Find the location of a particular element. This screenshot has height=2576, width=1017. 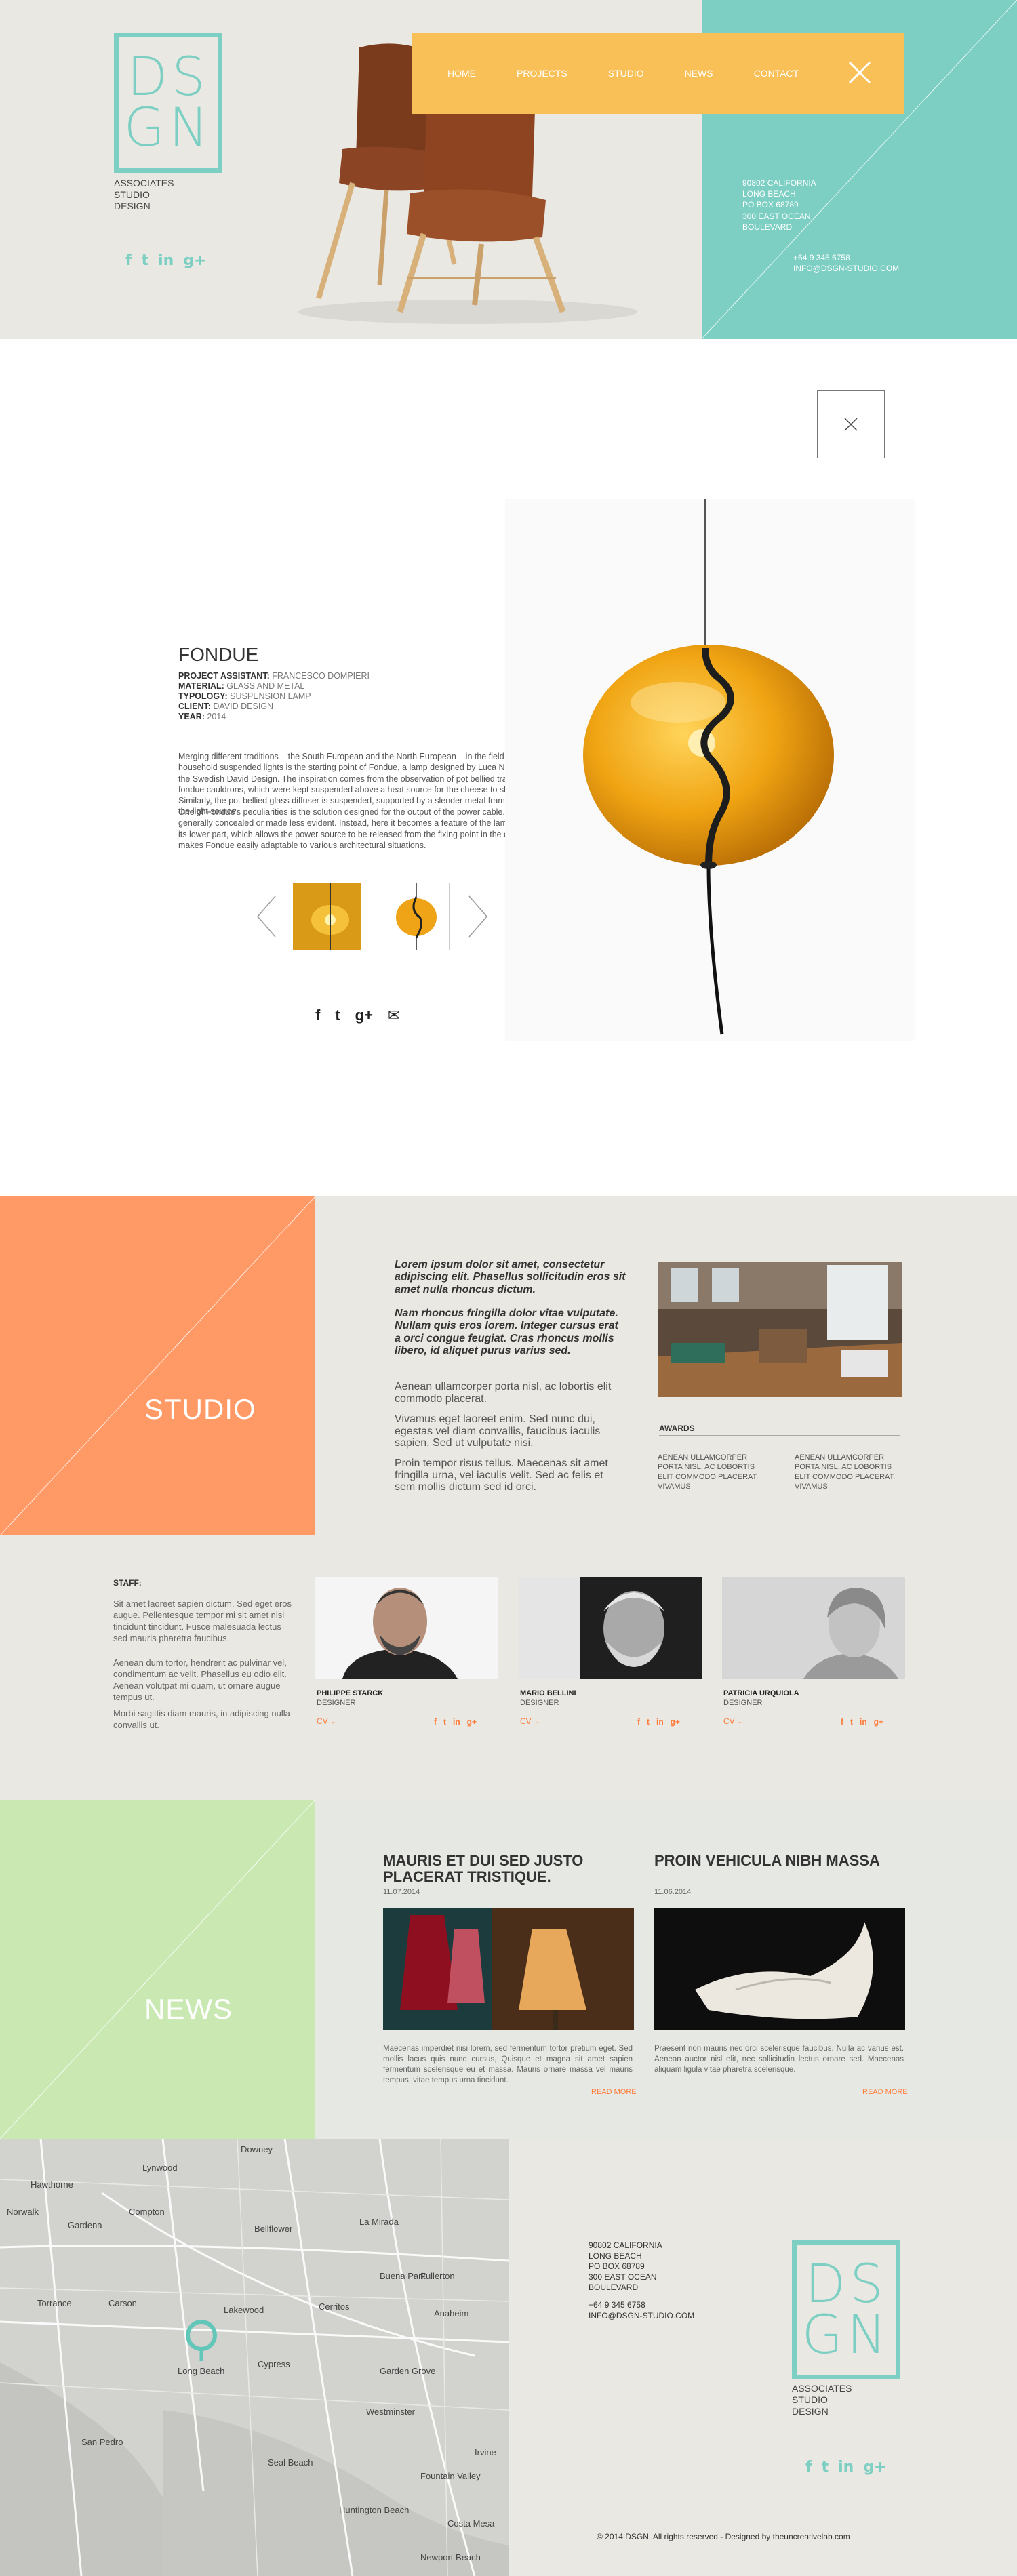

lamp-image is located at coordinates (708, 767).